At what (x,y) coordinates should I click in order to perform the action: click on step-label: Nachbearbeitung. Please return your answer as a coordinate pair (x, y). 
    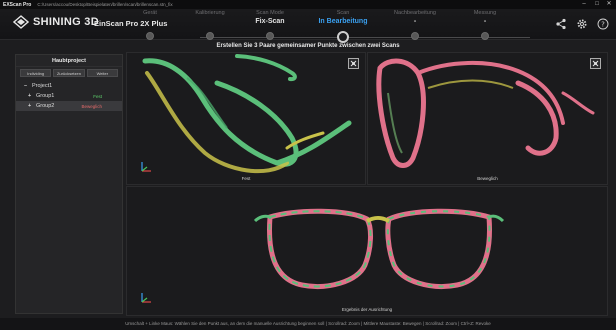
    Looking at the image, I should click on (415, 13).